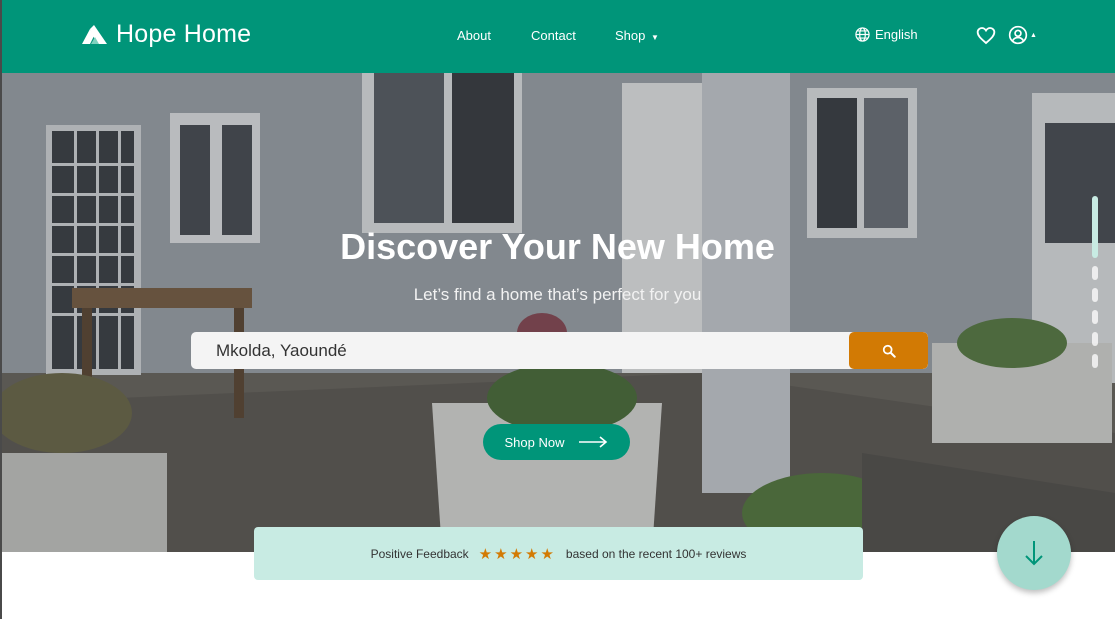 This screenshot has width=1115, height=619. Describe the element at coordinates (519, 350) in the screenshot. I see `location-search-input` at that location.